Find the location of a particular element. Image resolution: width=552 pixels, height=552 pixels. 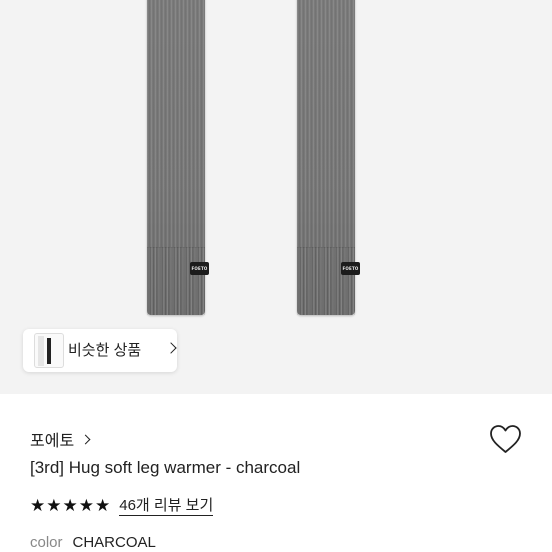

star-rating: ★ ★ ★ ★ ★ is located at coordinates (70, 506).